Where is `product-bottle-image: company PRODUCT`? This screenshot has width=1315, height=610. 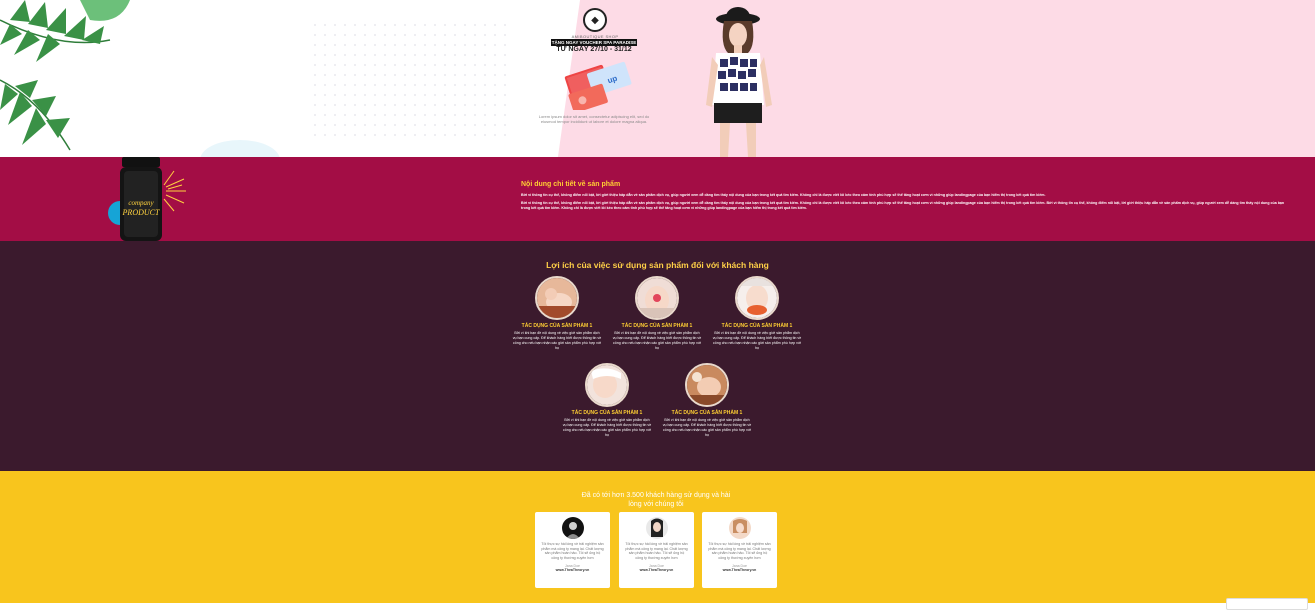
product-bottle-image: company PRODUCT is located at coordinates (147, 199).